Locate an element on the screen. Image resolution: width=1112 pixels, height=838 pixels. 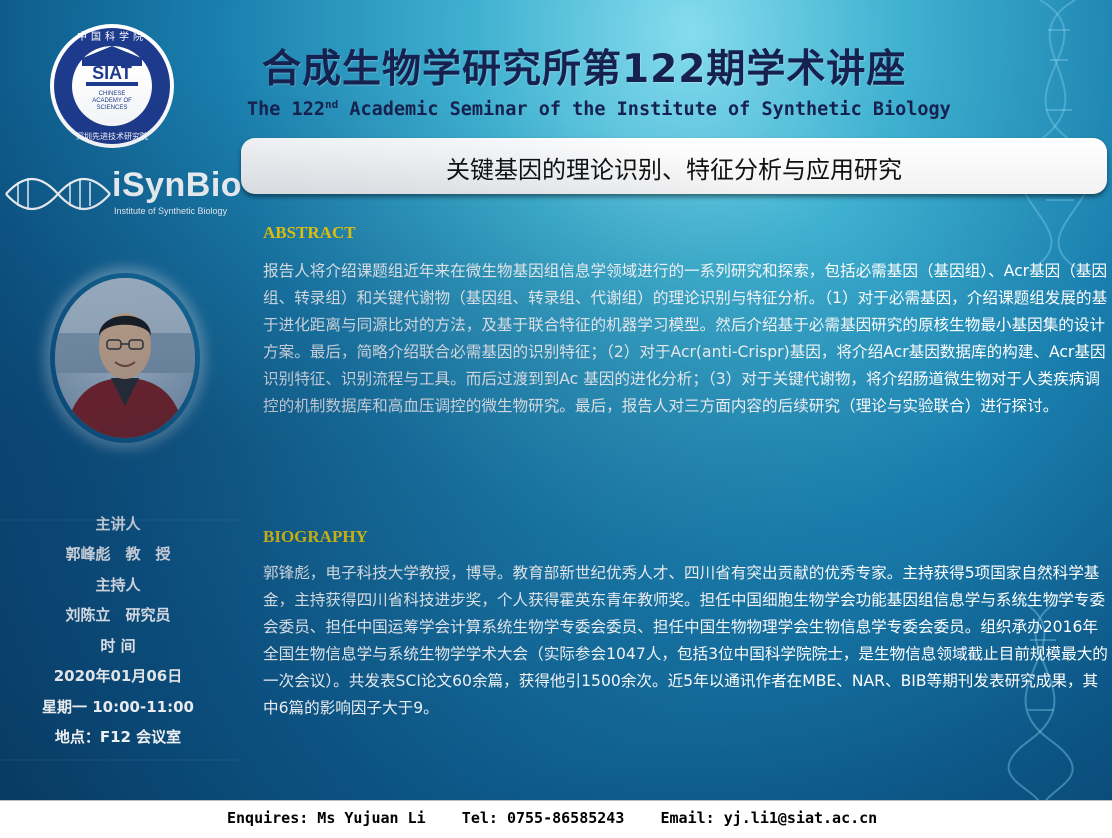
speaker-photo is located at coordinates (125, 358).